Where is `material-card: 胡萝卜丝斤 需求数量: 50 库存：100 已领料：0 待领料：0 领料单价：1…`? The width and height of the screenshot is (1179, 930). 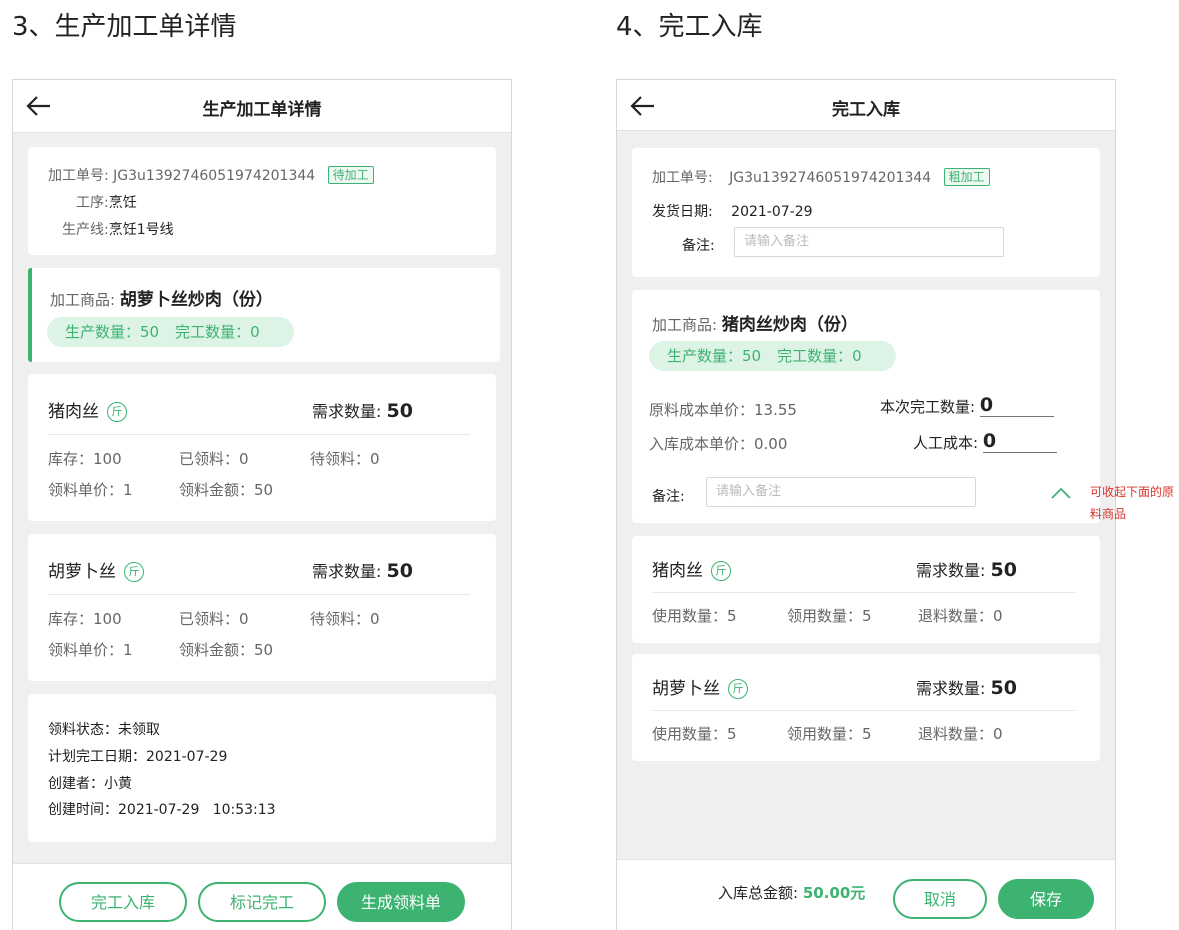 material-card: 胡萝卜丝斤 需求数量: 50 库存：100 已领料：0 待领料：0 领料单价：1… is located at coordinates (262, 607).